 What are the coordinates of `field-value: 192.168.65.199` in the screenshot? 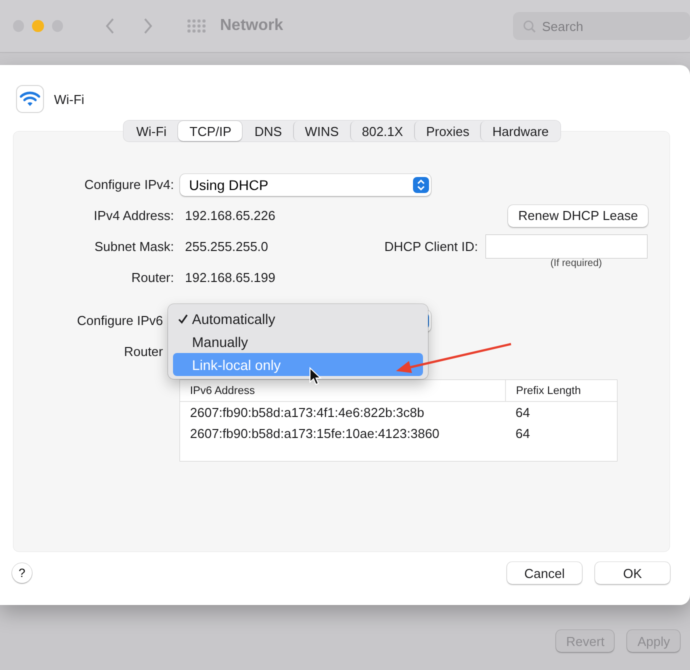 It's located at (230, 277).